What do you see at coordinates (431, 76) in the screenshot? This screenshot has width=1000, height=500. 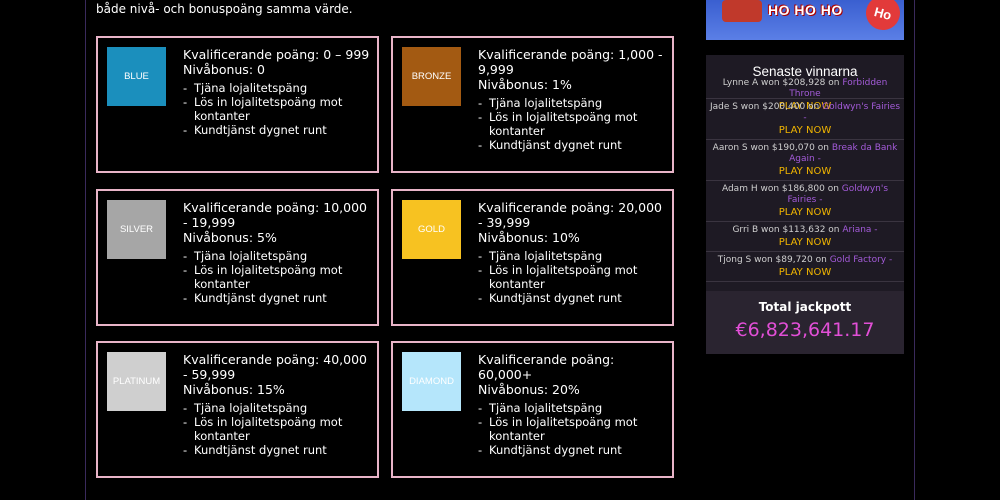 I see `tier-badge-bronze: BRONZE` at bounding box center [431, 76].